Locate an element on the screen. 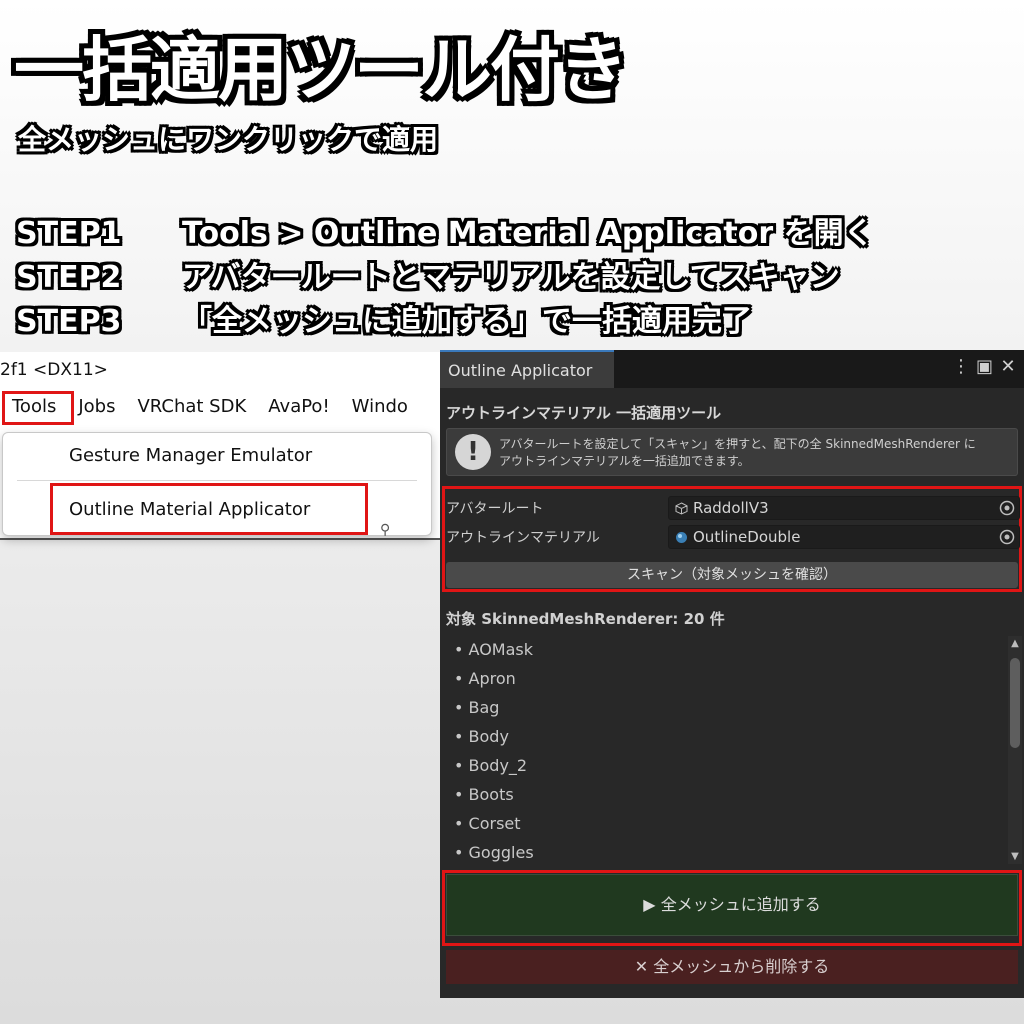 This screenshot has height=1024, width=1024. more-icon: ⋮ is located at coordinates (961, 366).